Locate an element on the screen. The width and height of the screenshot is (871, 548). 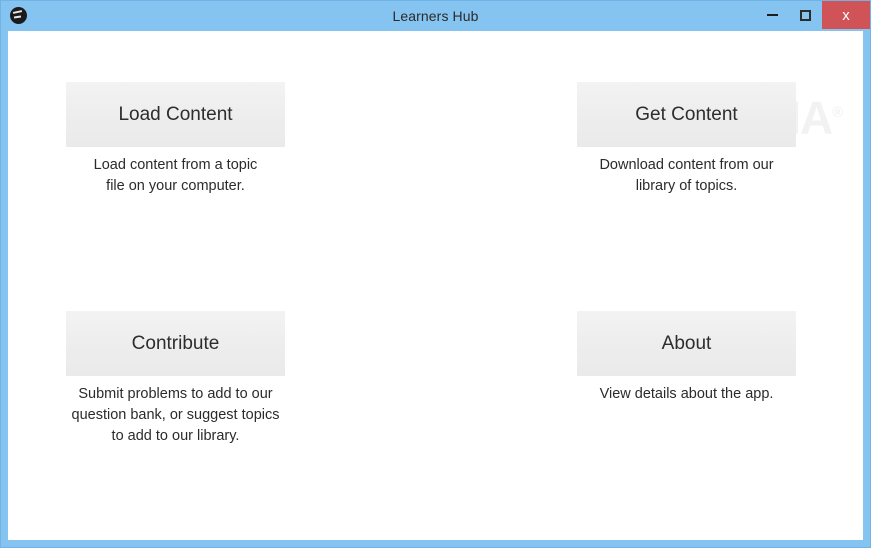
card-about: About View details about the app. is located at coordinates (686, 358).